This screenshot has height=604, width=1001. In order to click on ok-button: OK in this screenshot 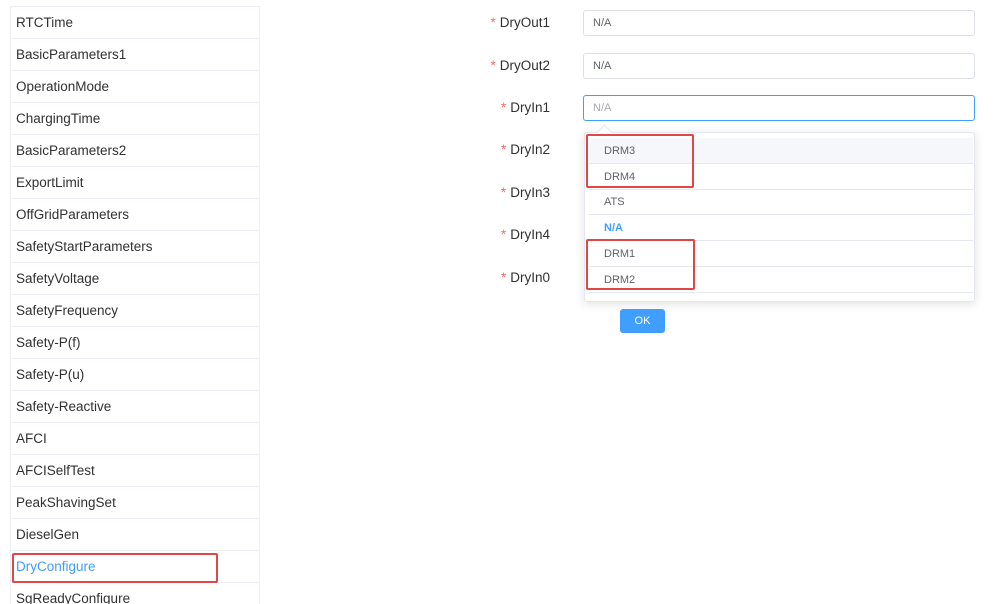, I will do `click(642, 321)`.